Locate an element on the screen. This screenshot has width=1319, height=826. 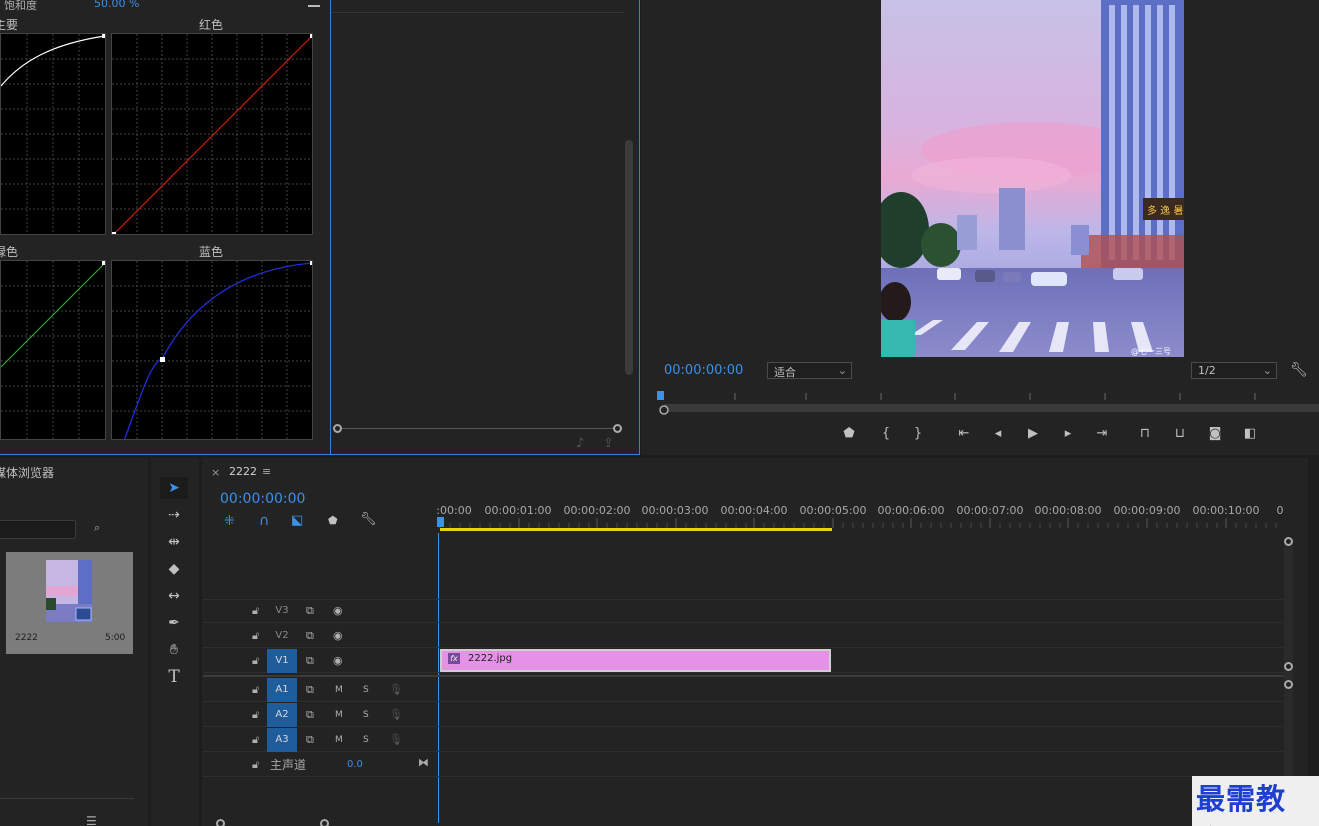
fx-badge: fx is located at coordinates (454, 658).